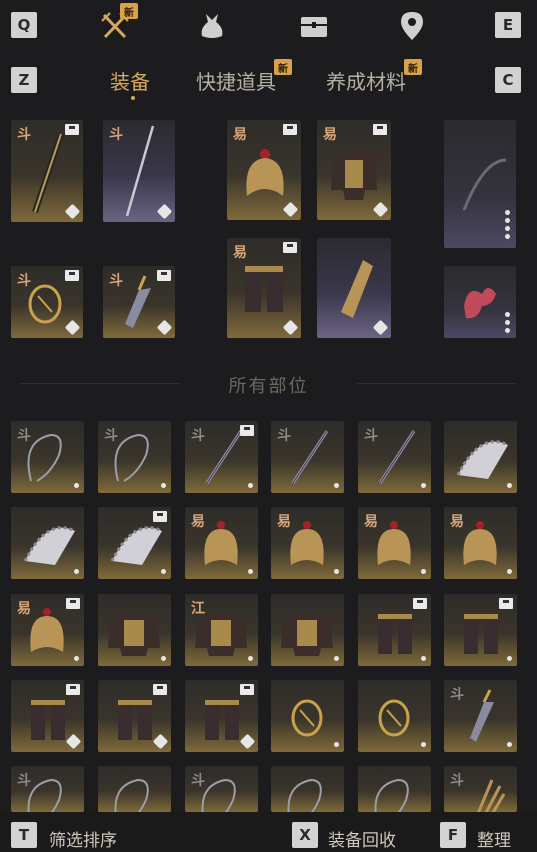 This screenshot has width=537, height=852. I want to click on money-bag-icon, so click(212, 26).